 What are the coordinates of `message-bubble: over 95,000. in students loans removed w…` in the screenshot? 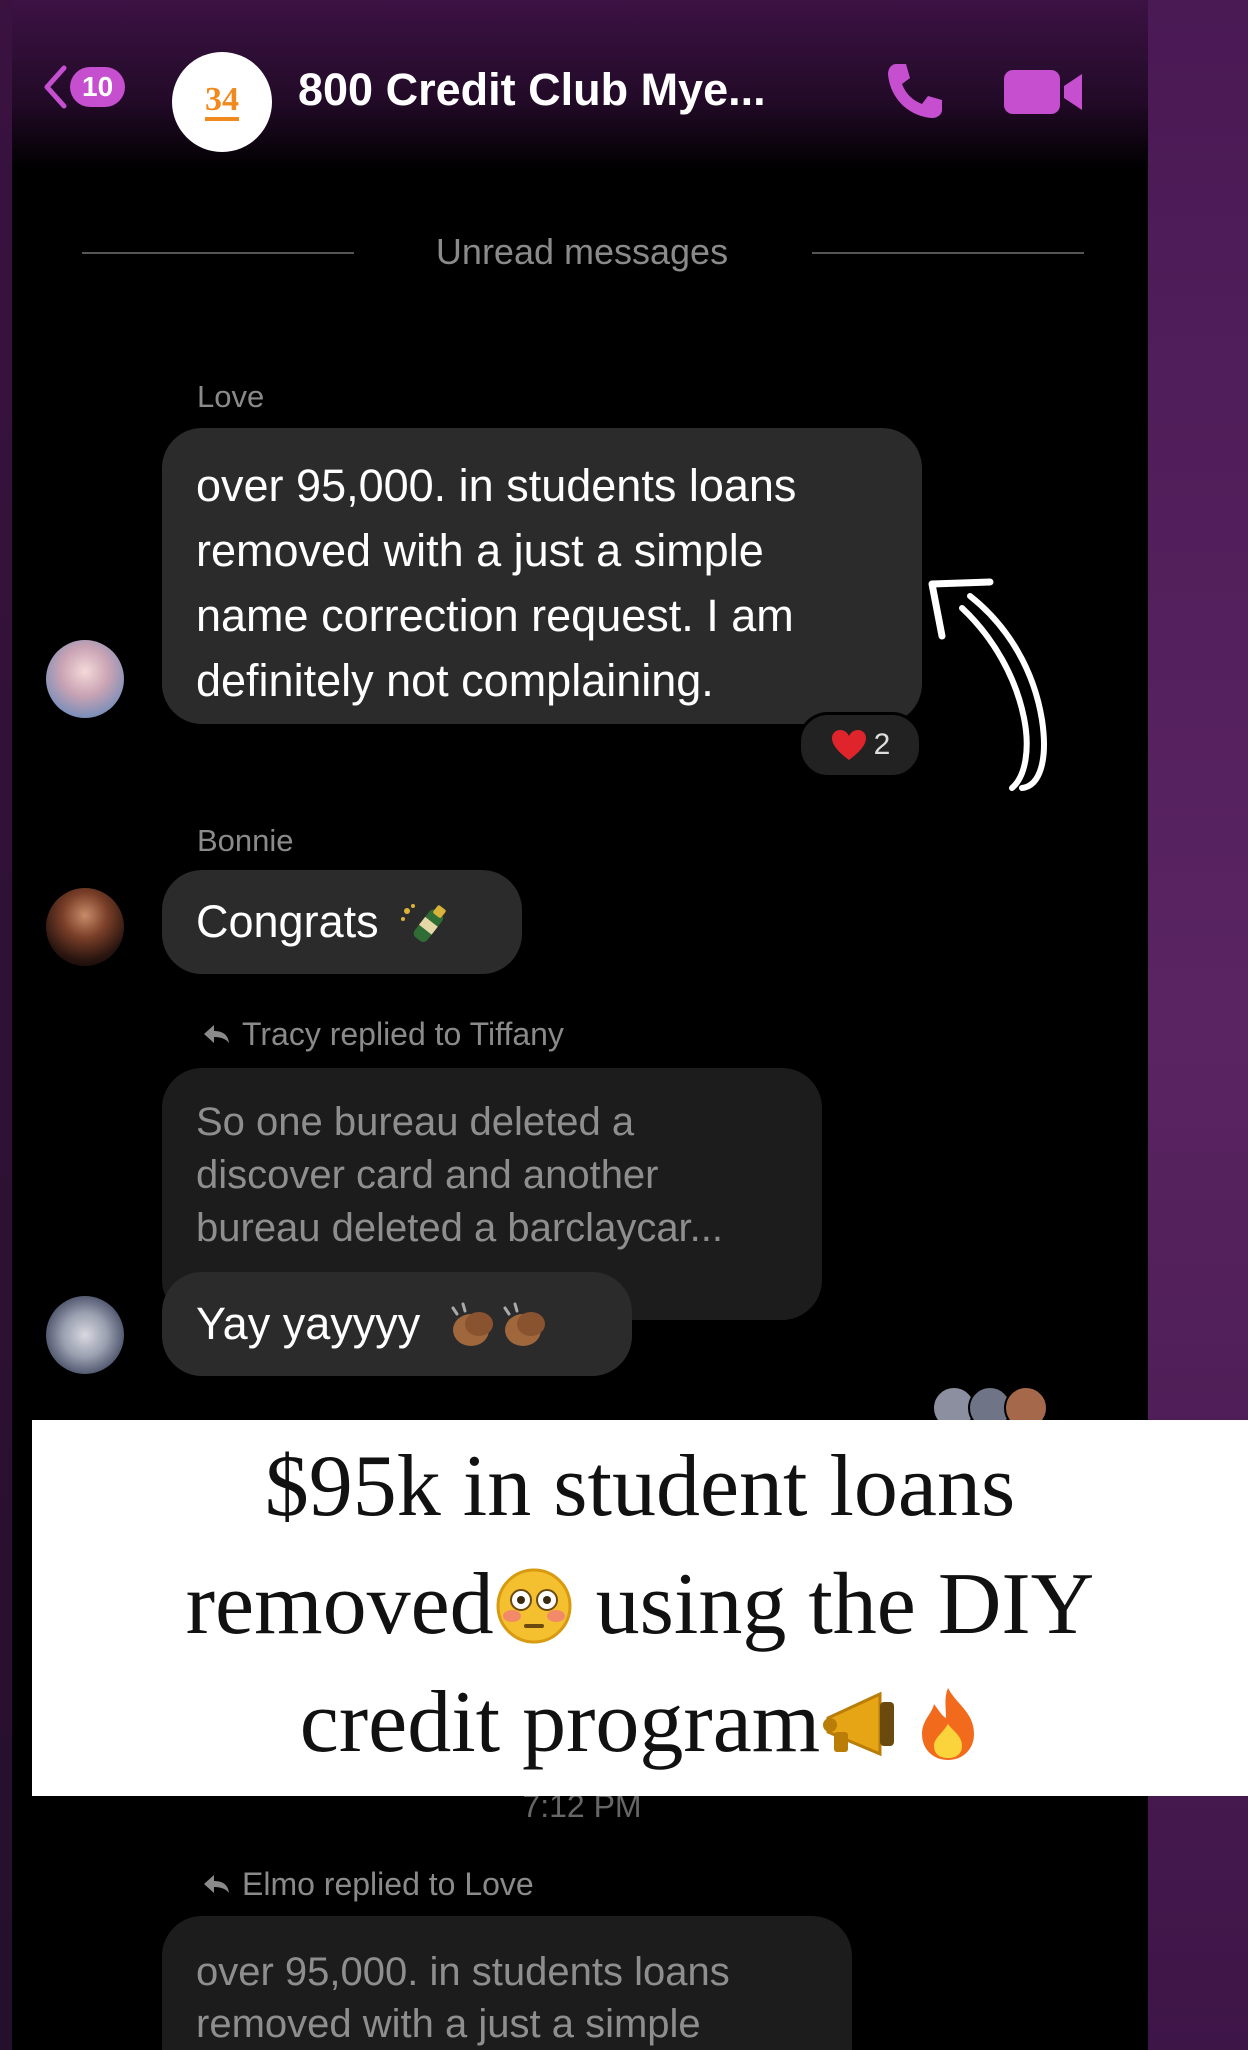 It's located at (542, 576).